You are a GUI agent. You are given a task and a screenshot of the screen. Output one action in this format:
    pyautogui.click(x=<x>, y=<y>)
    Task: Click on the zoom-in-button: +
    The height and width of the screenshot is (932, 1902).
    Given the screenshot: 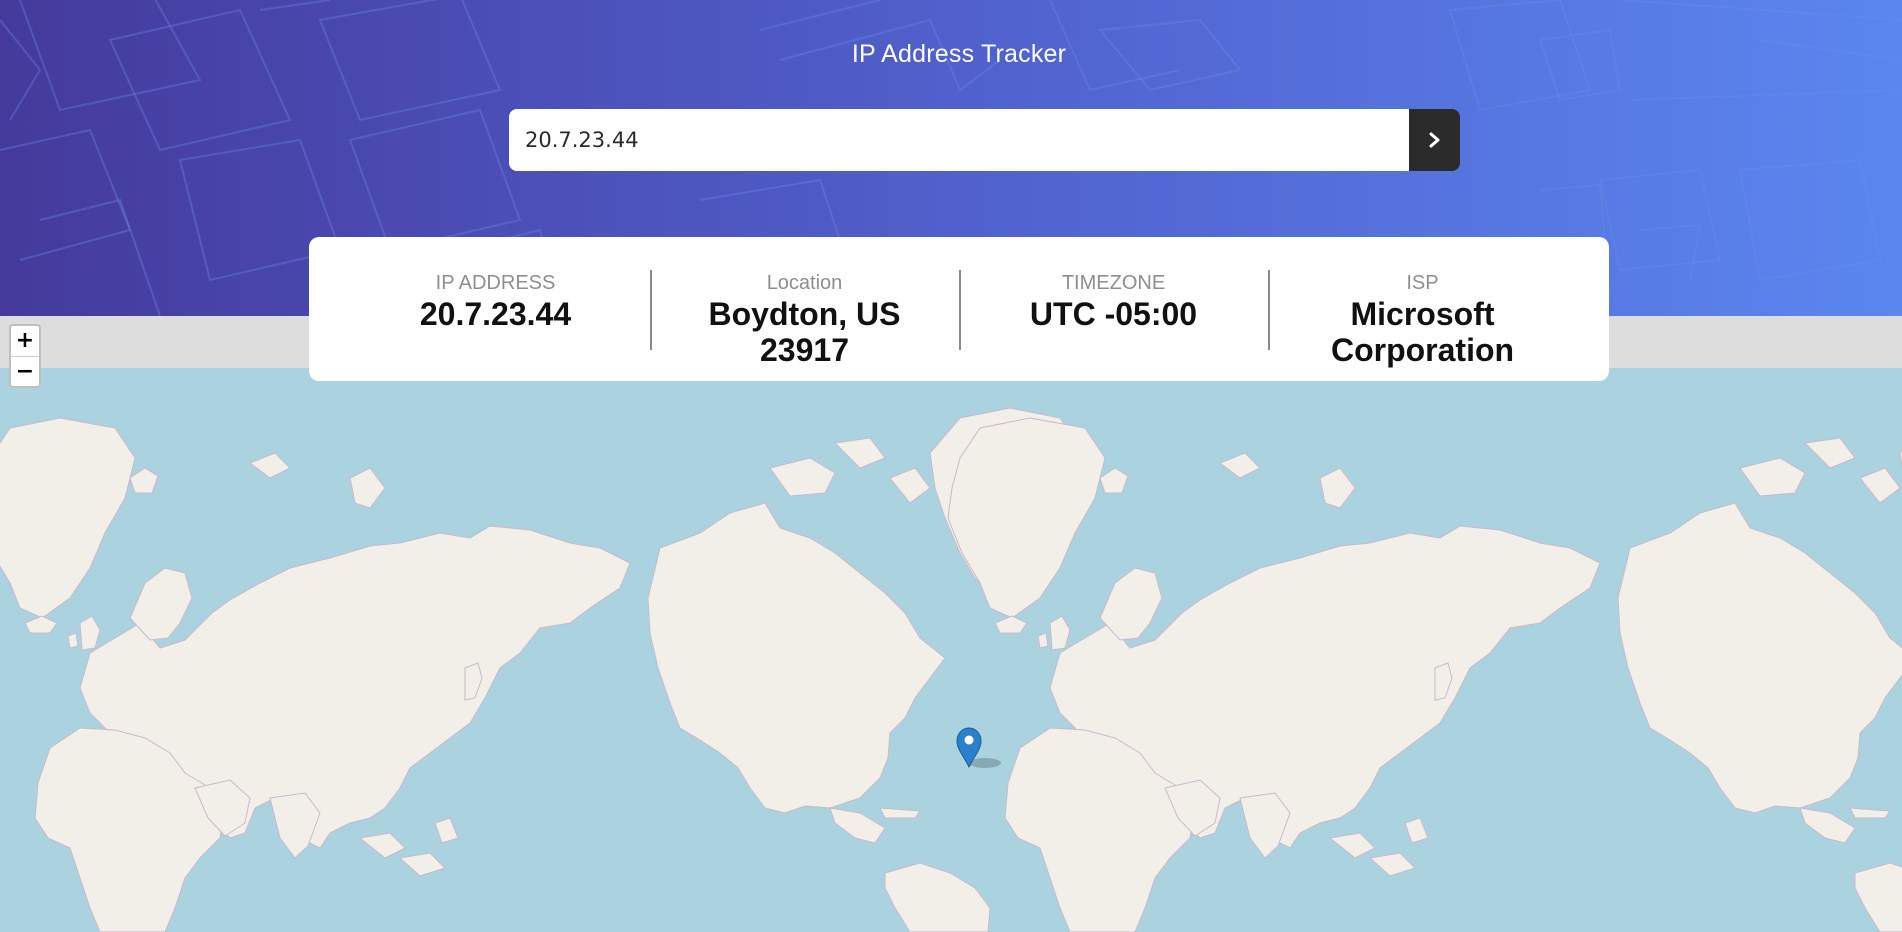 What is the action you would take?
    pyautogui.click(x=25, y=341)
    